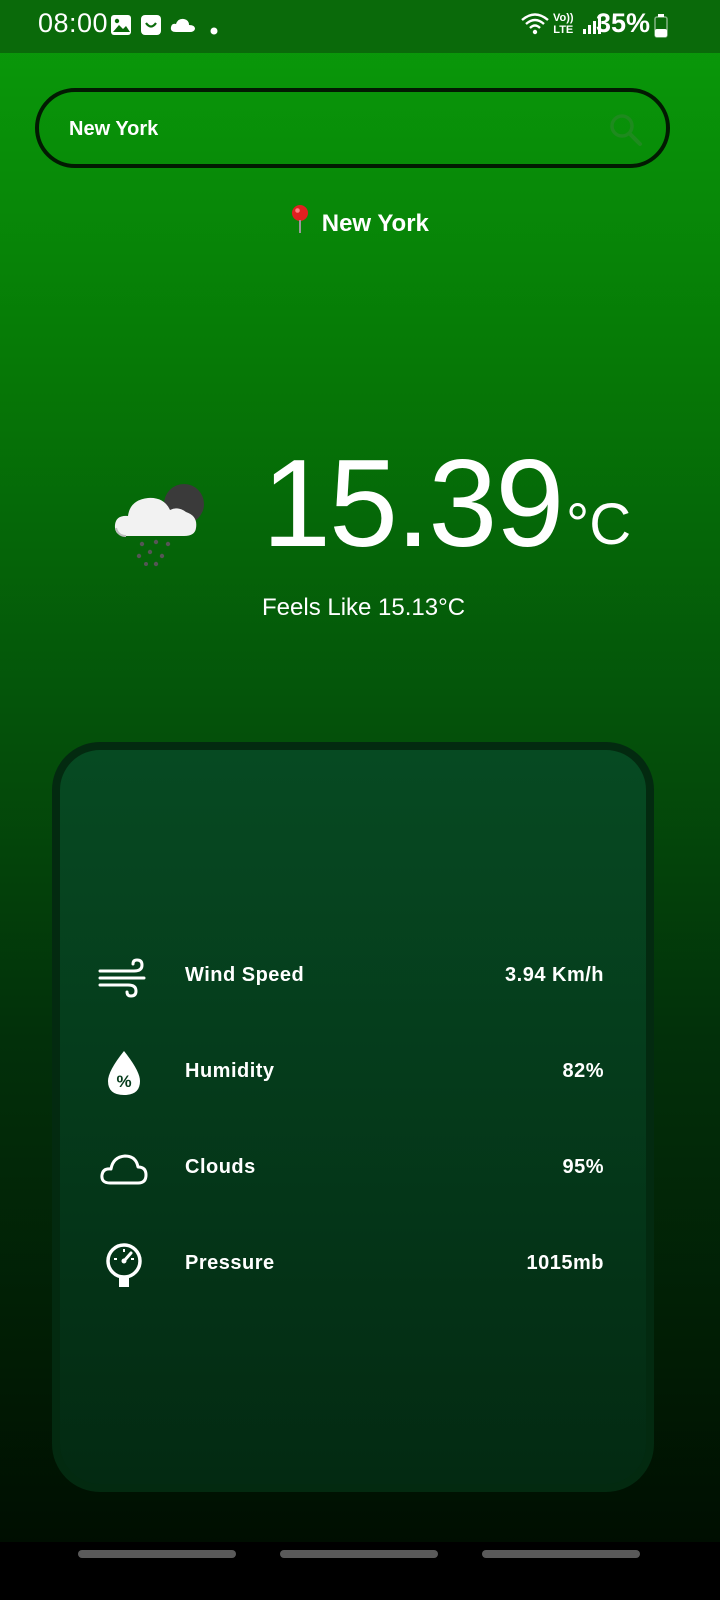 The width and height of the screenshot is (720, 1600). What do you see at coordinates (359, 1554) in the screenshot?
I see `nav-home-button` at bounding box center [359, 1554].